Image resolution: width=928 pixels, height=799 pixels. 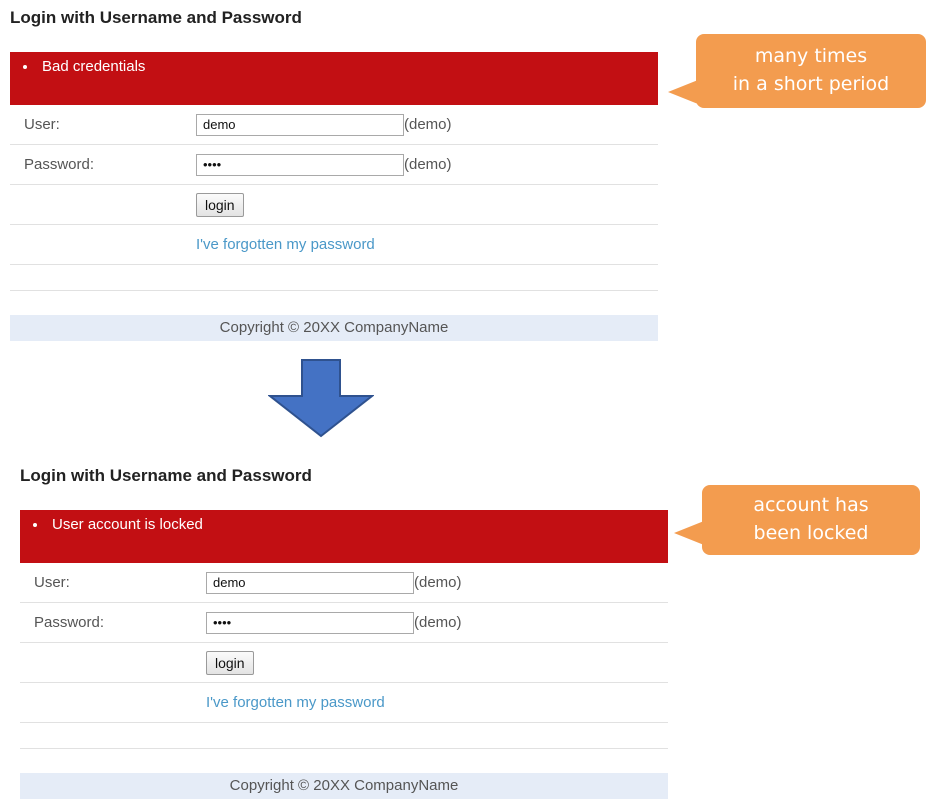 I want to click on error-message-box: Bad credentials, so click(x=334, y=78).